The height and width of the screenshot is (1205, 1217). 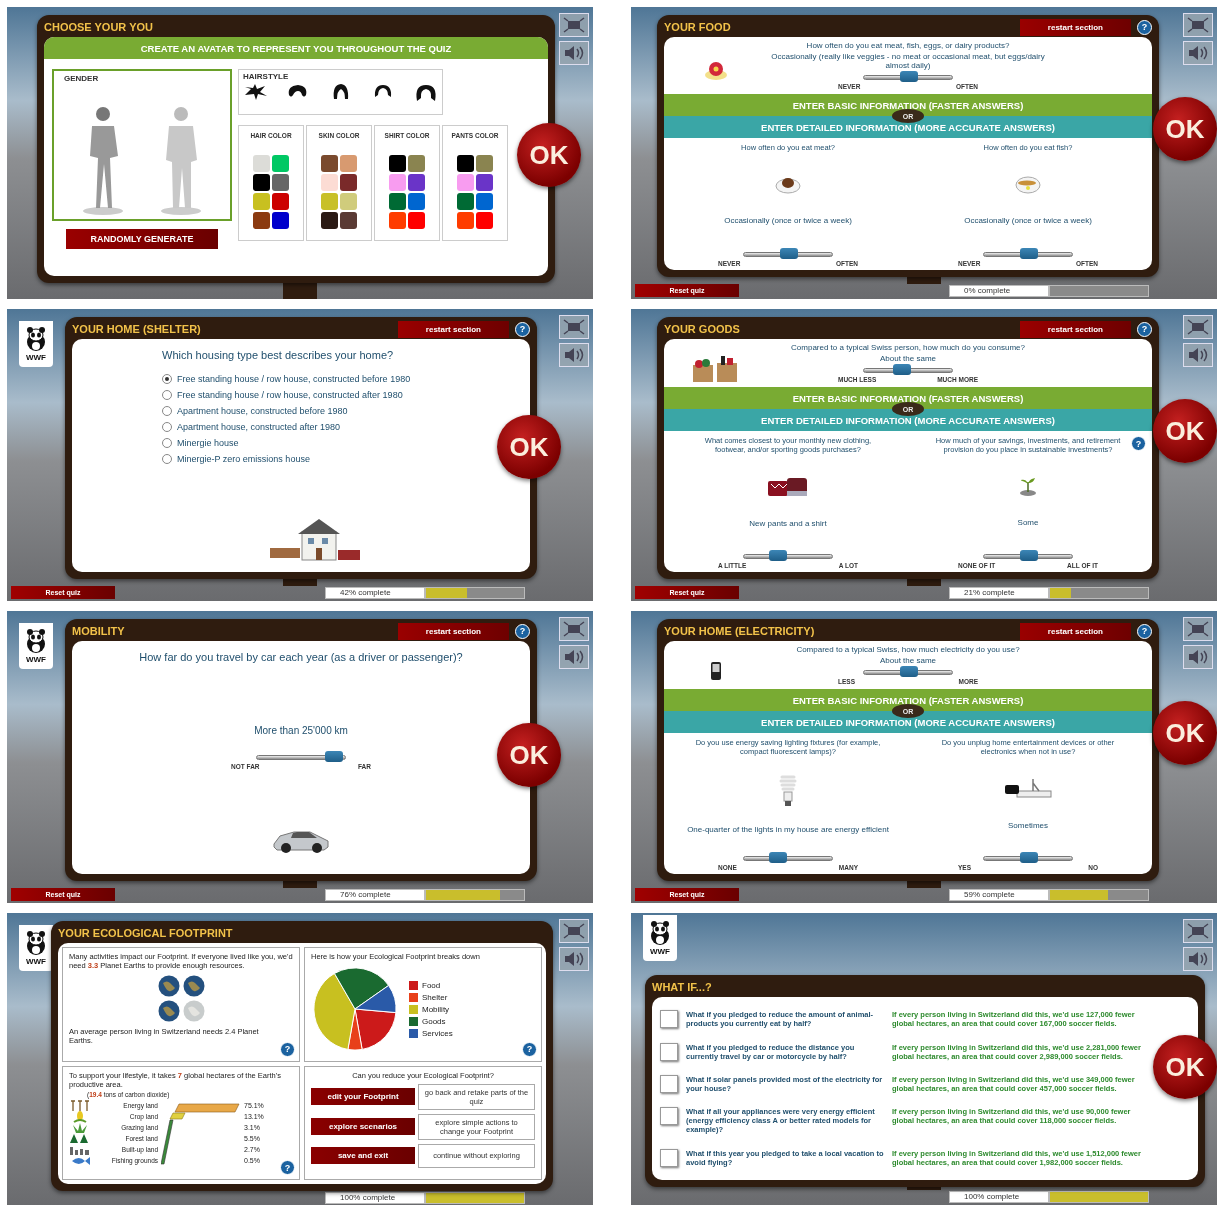 I want to click on option-label: Free standing house / row house, constructed before 1980, so click(x=294, y=379).